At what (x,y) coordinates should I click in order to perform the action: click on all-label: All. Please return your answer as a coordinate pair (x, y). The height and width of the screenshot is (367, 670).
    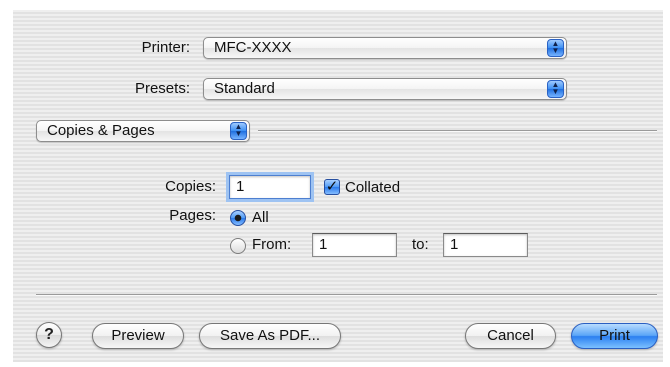
    Looking at the image, I should click on (260, 217).